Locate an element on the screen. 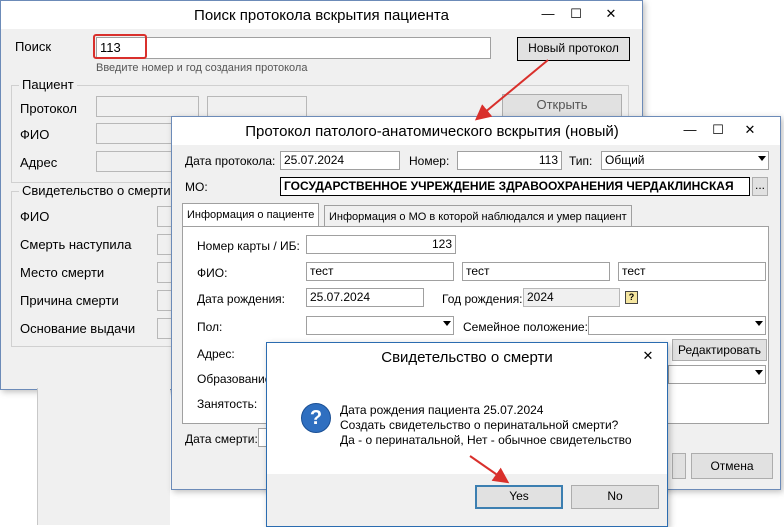  arrow-new-protocol is located at coordinates (511, 90).